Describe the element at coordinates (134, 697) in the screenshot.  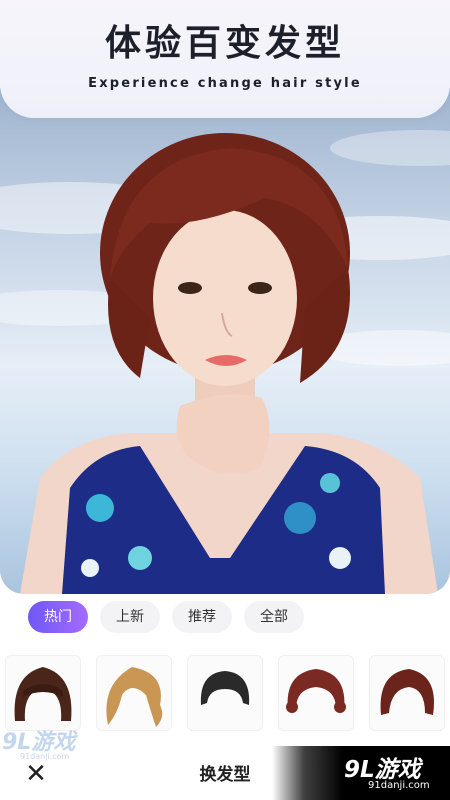
I see `wavy-blonde-hair-icon` at that location.